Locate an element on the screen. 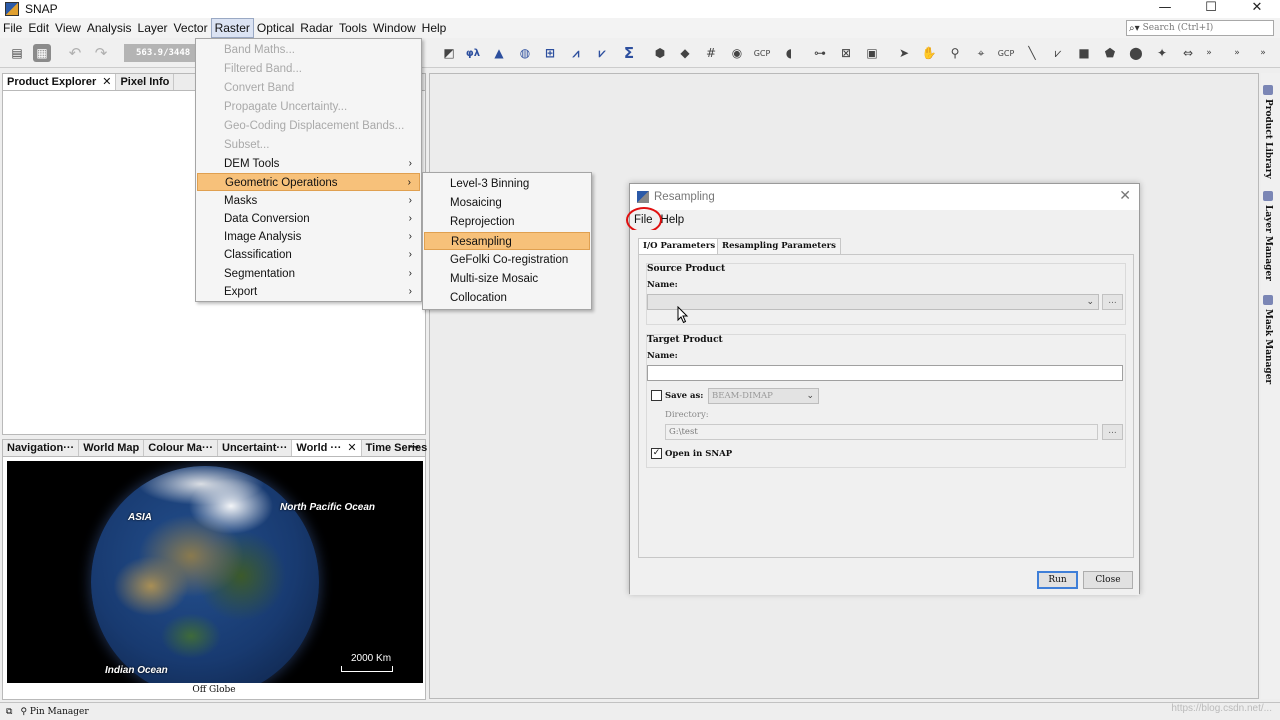  menu-vector: Vector is located at coordinates (191, 28).